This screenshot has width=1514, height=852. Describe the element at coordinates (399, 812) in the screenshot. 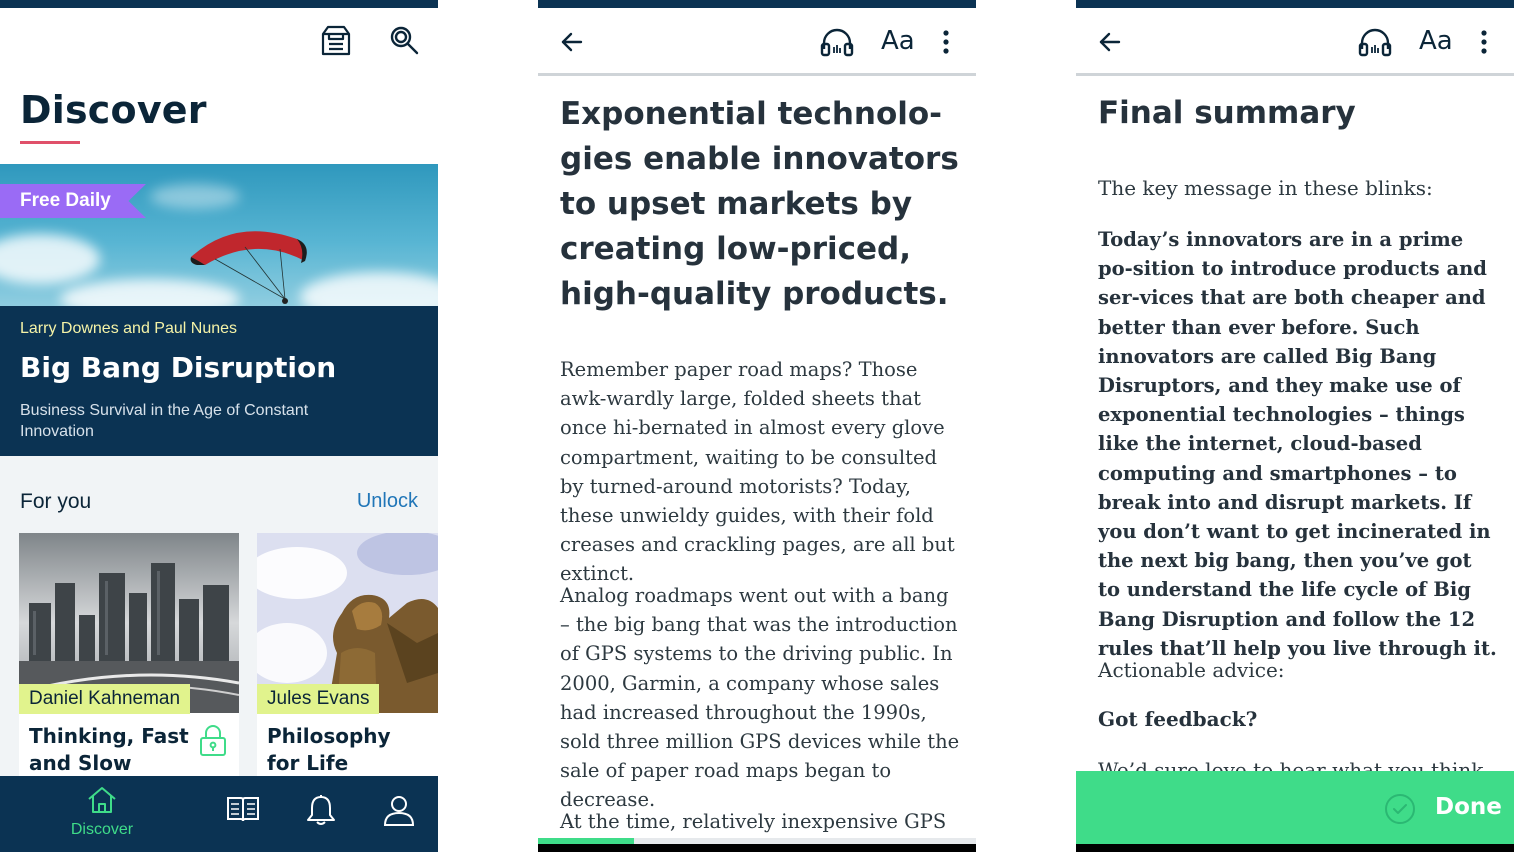

I see `profile-icon` at that location.